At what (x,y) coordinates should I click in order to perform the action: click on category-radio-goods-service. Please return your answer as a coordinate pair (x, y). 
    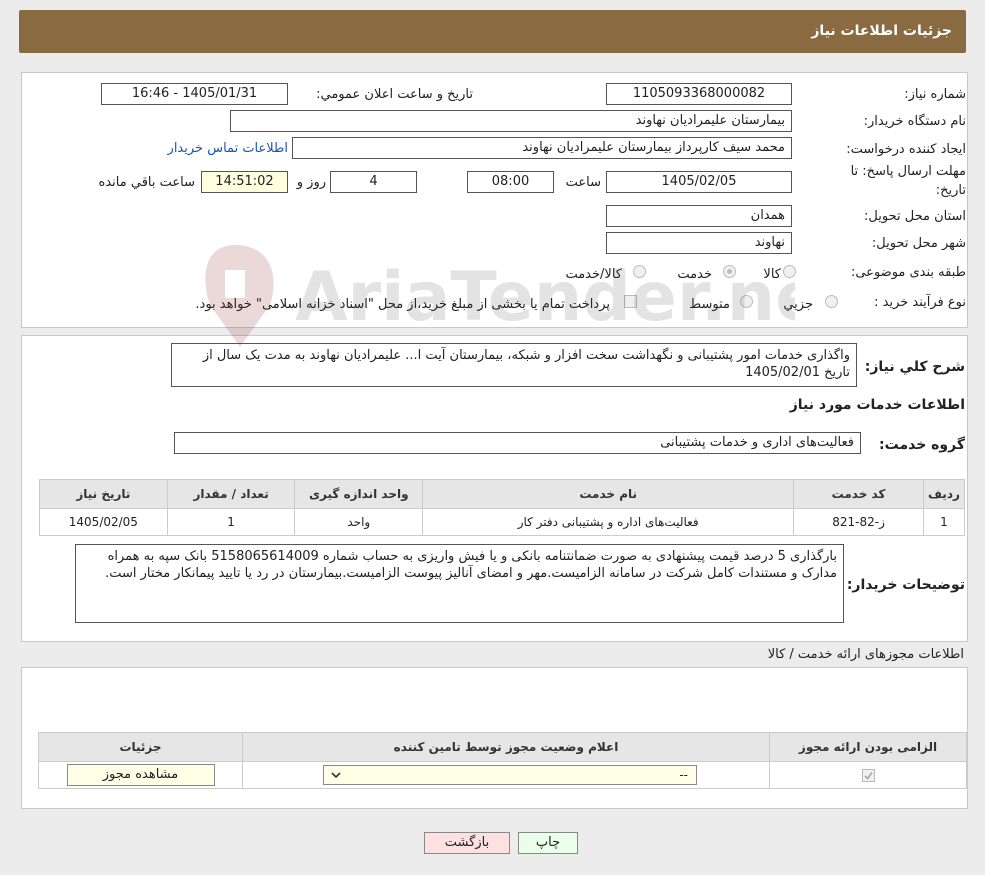
    Looking at the image, I should click on (639, 271).